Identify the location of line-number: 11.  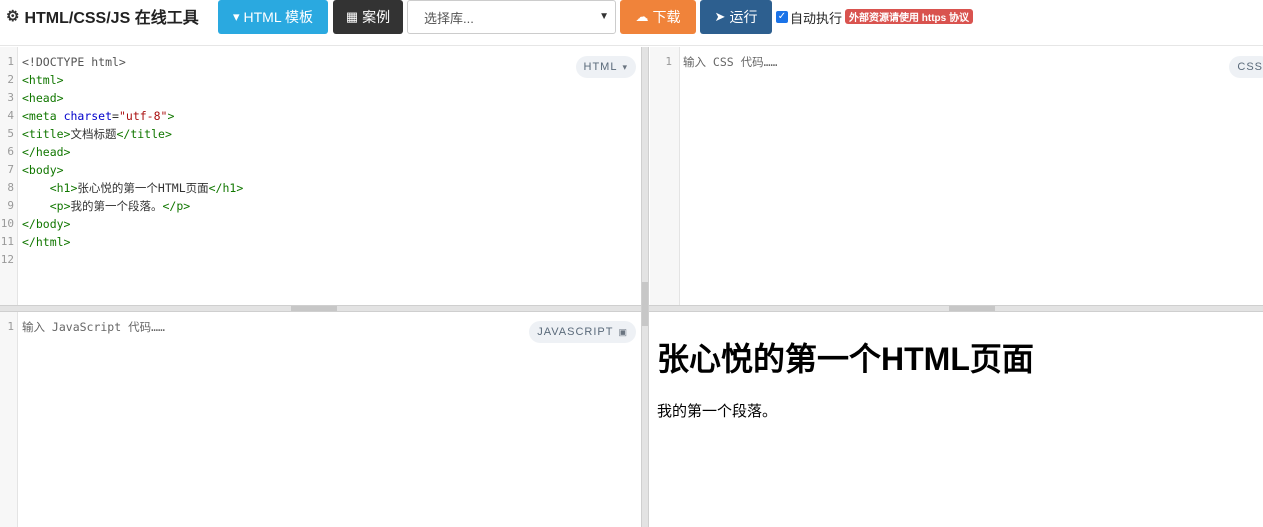
(7, 241).